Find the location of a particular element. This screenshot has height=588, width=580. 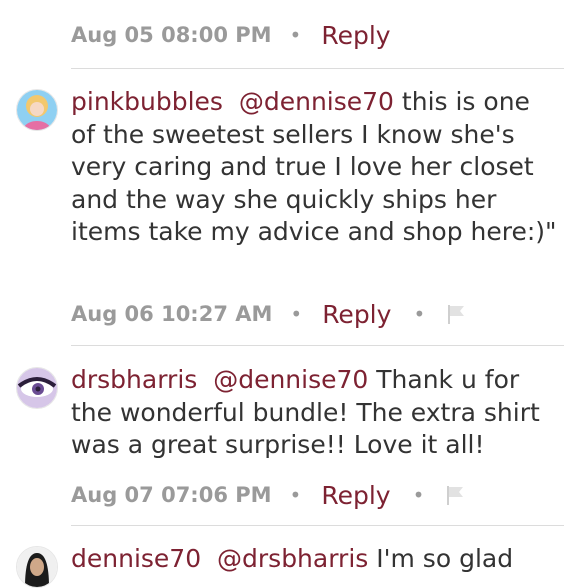

comment-meta: Aug 05 08:00 PM • Reply is located at coordinates (231, 35).